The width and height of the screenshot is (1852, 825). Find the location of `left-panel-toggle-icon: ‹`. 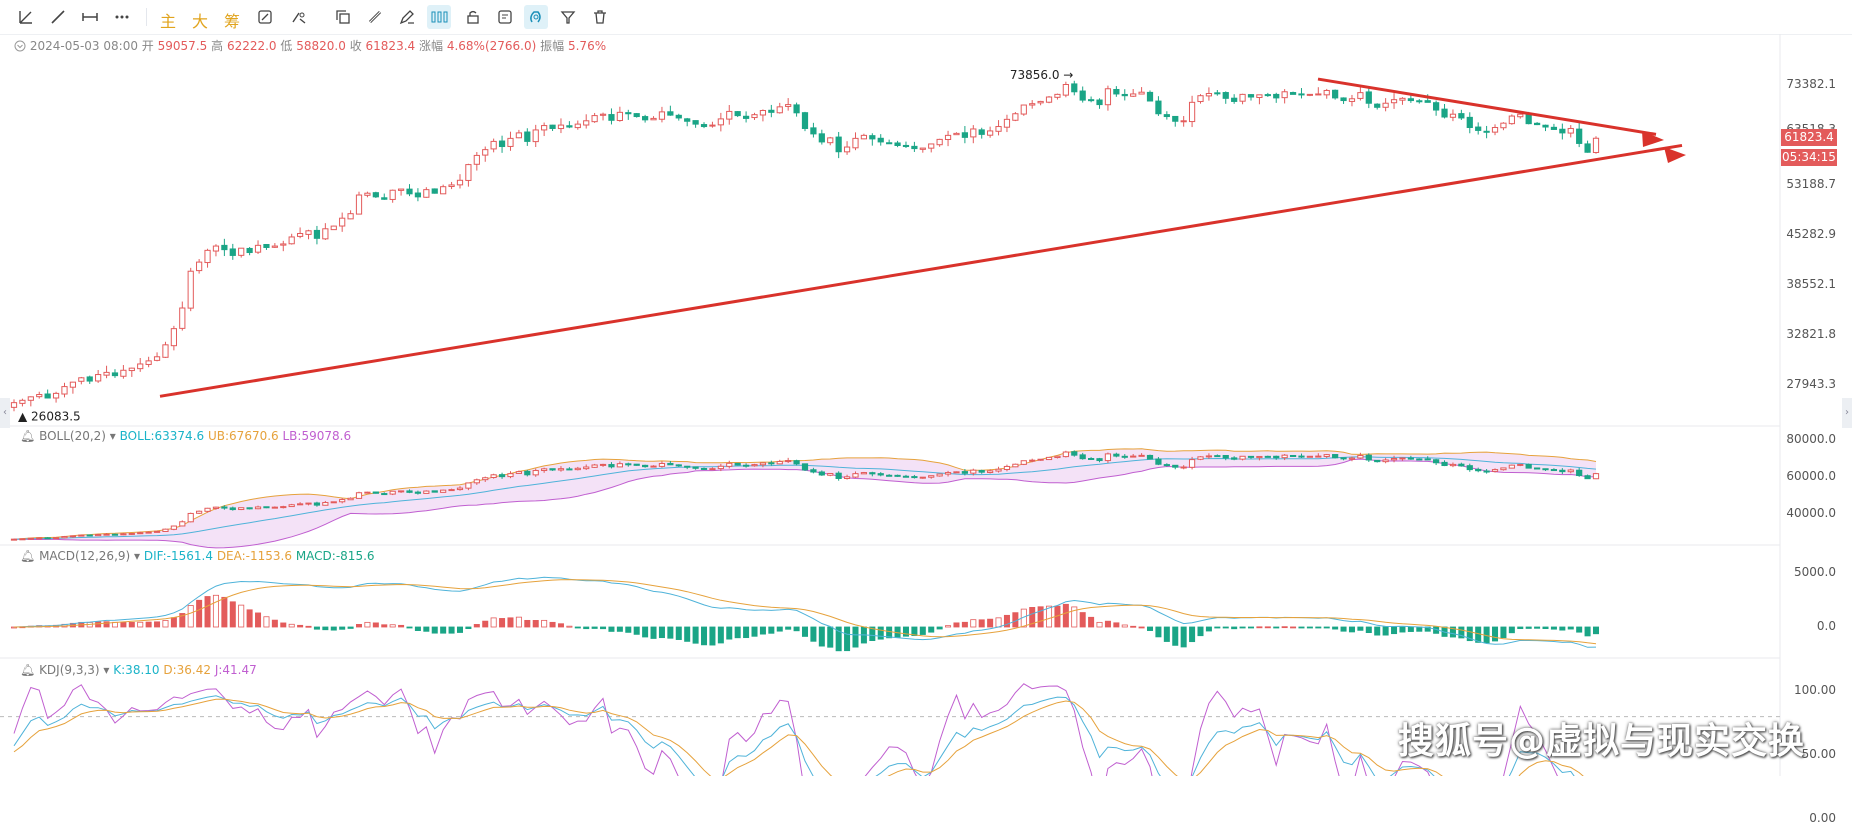

left-panel-toggle-icon: ‹ is located at coordinates (5, 413).